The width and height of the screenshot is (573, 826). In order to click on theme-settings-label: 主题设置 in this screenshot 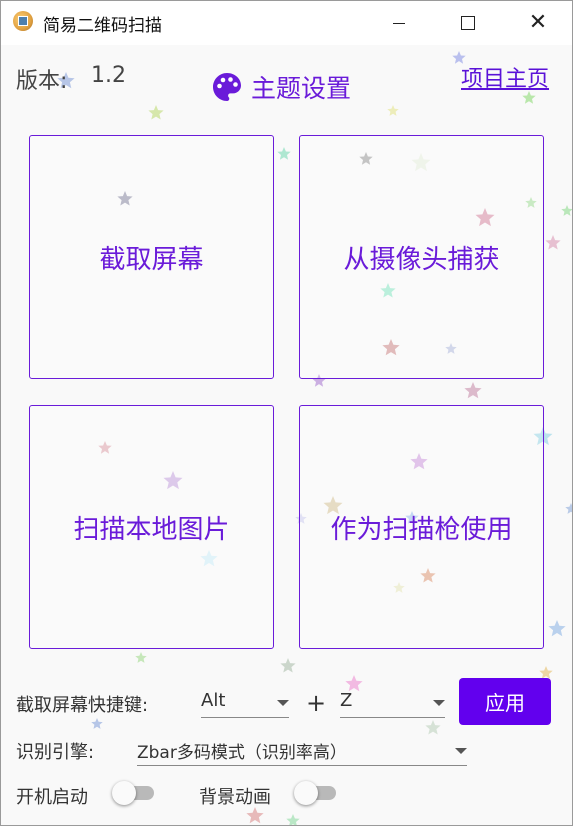, I will do `click(301, 88)`.